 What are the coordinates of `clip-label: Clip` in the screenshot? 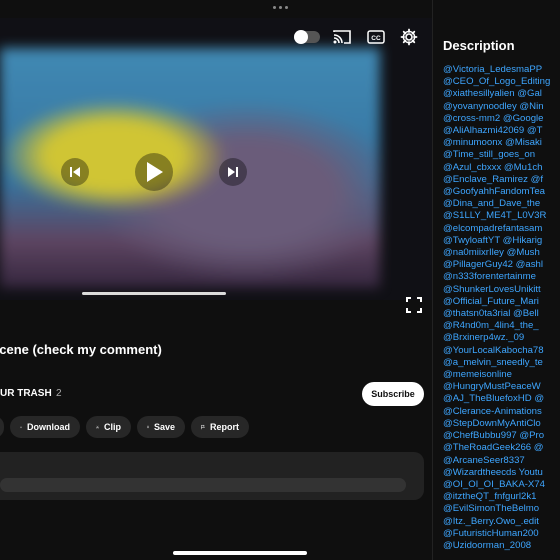 It's located at (112, 427).